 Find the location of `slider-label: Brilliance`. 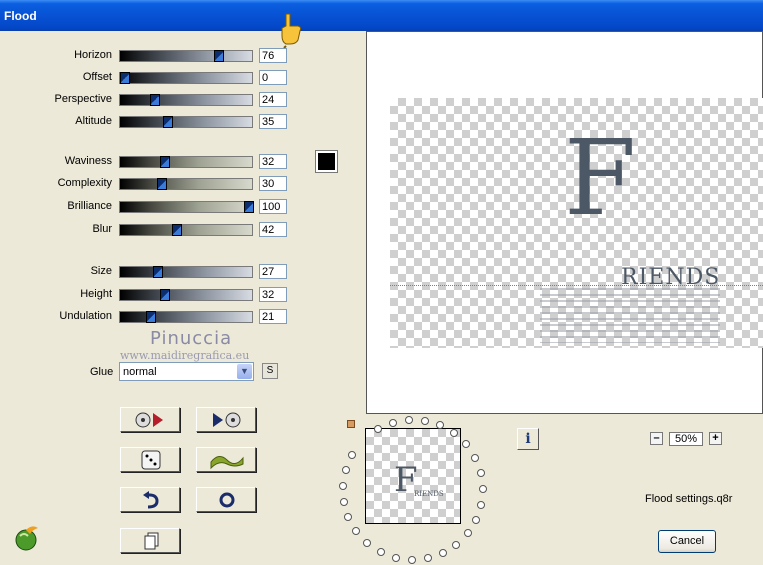

slider-label: Brilliance is located at coordinates (89, 206).